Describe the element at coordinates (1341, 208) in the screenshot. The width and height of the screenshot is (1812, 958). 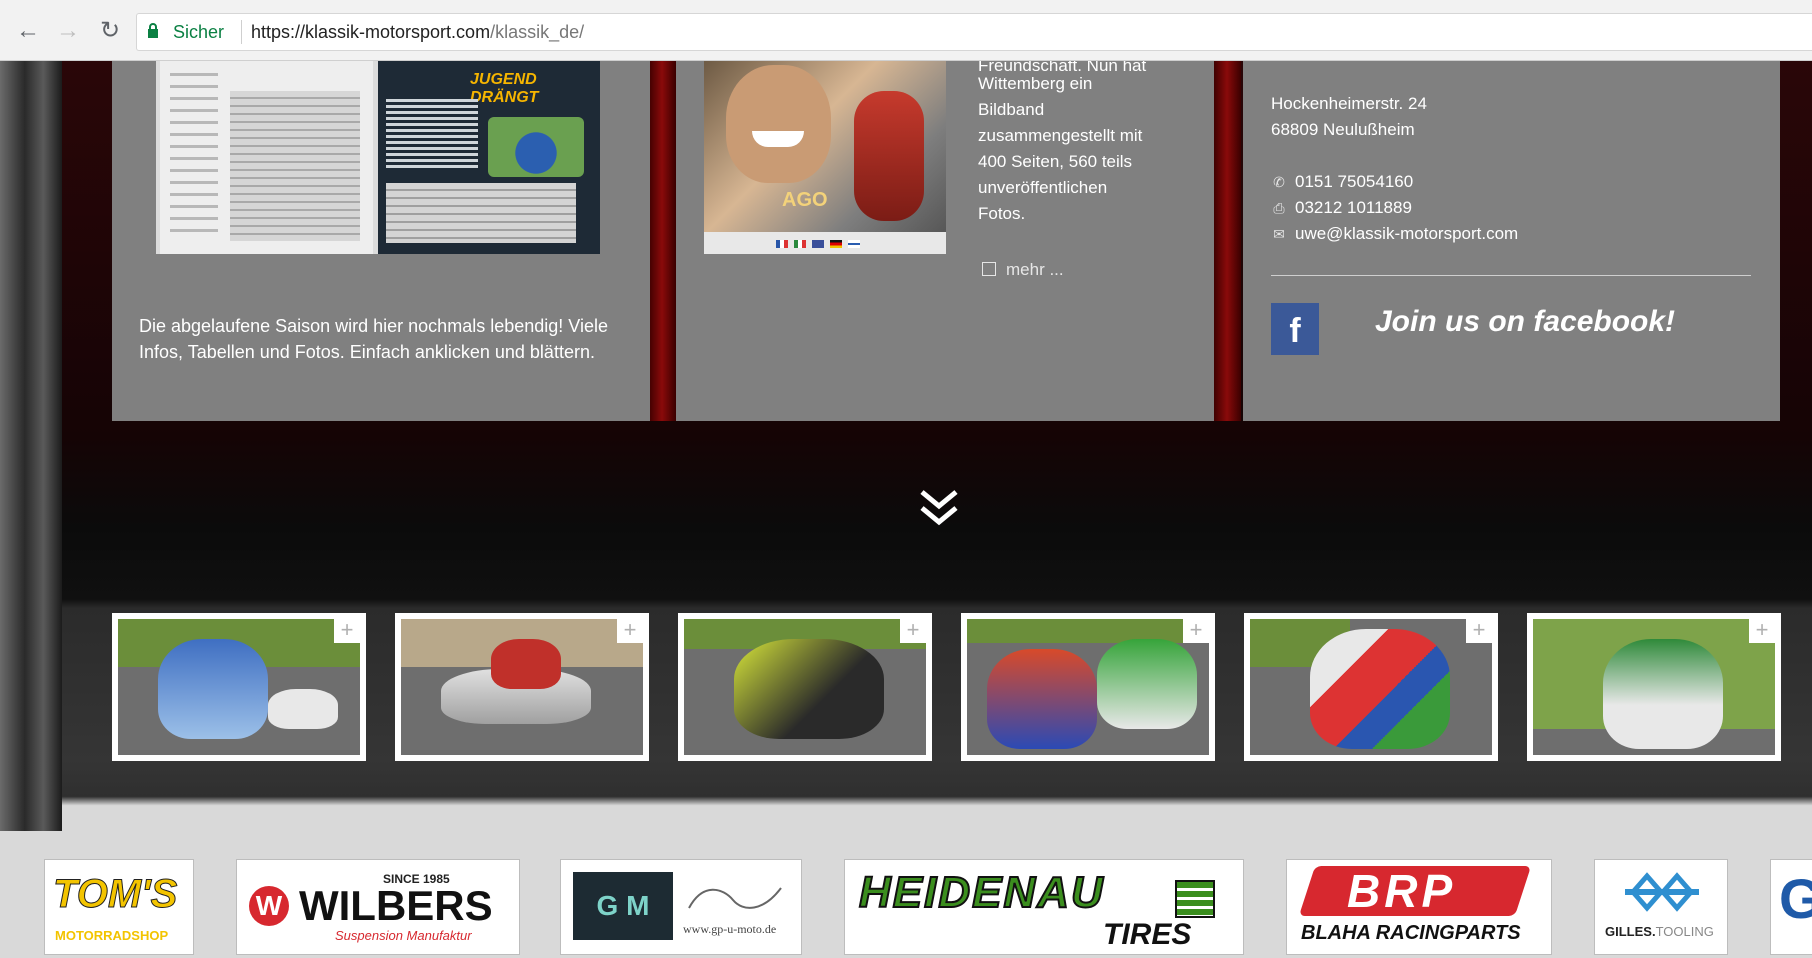
I see `fax-row: ⎙ 03212 1011889` at that location.